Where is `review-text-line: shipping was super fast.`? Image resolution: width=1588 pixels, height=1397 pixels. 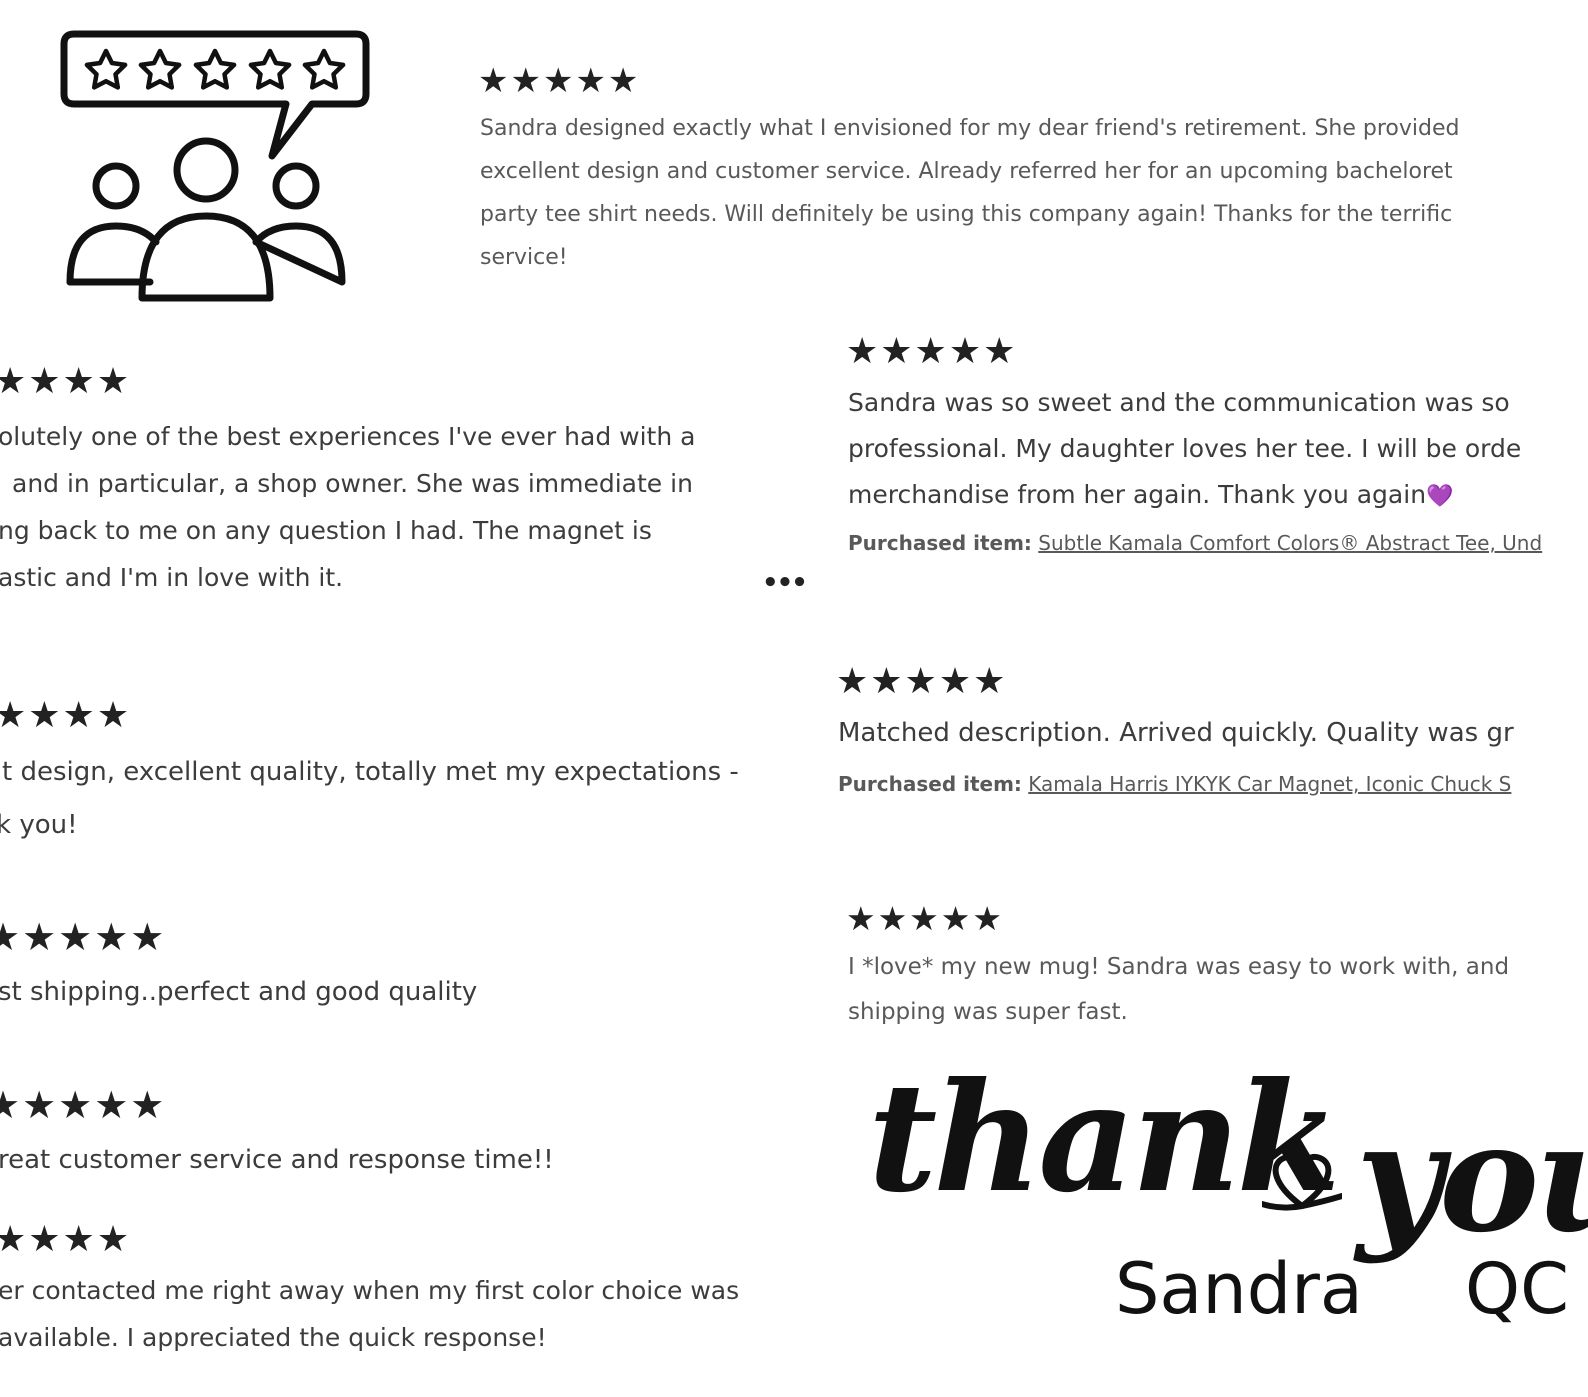 review-text-line: shipping was super fast. is located at coordinates (988, 1012).